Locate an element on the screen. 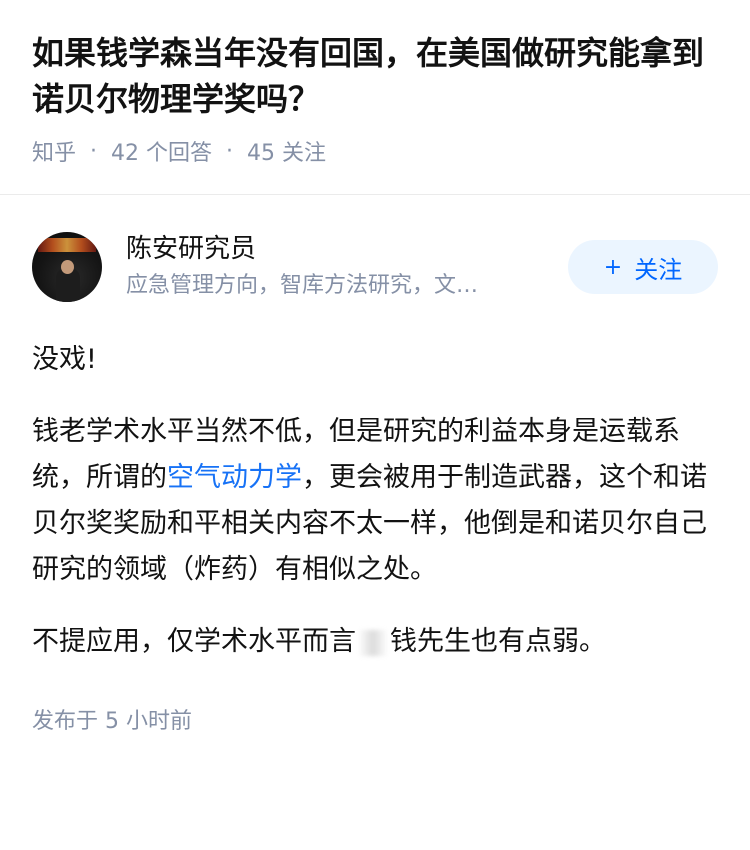 The image size is (750, 850). publish-time: 发布于 5 小时前 is located at coordinates (112, 721).